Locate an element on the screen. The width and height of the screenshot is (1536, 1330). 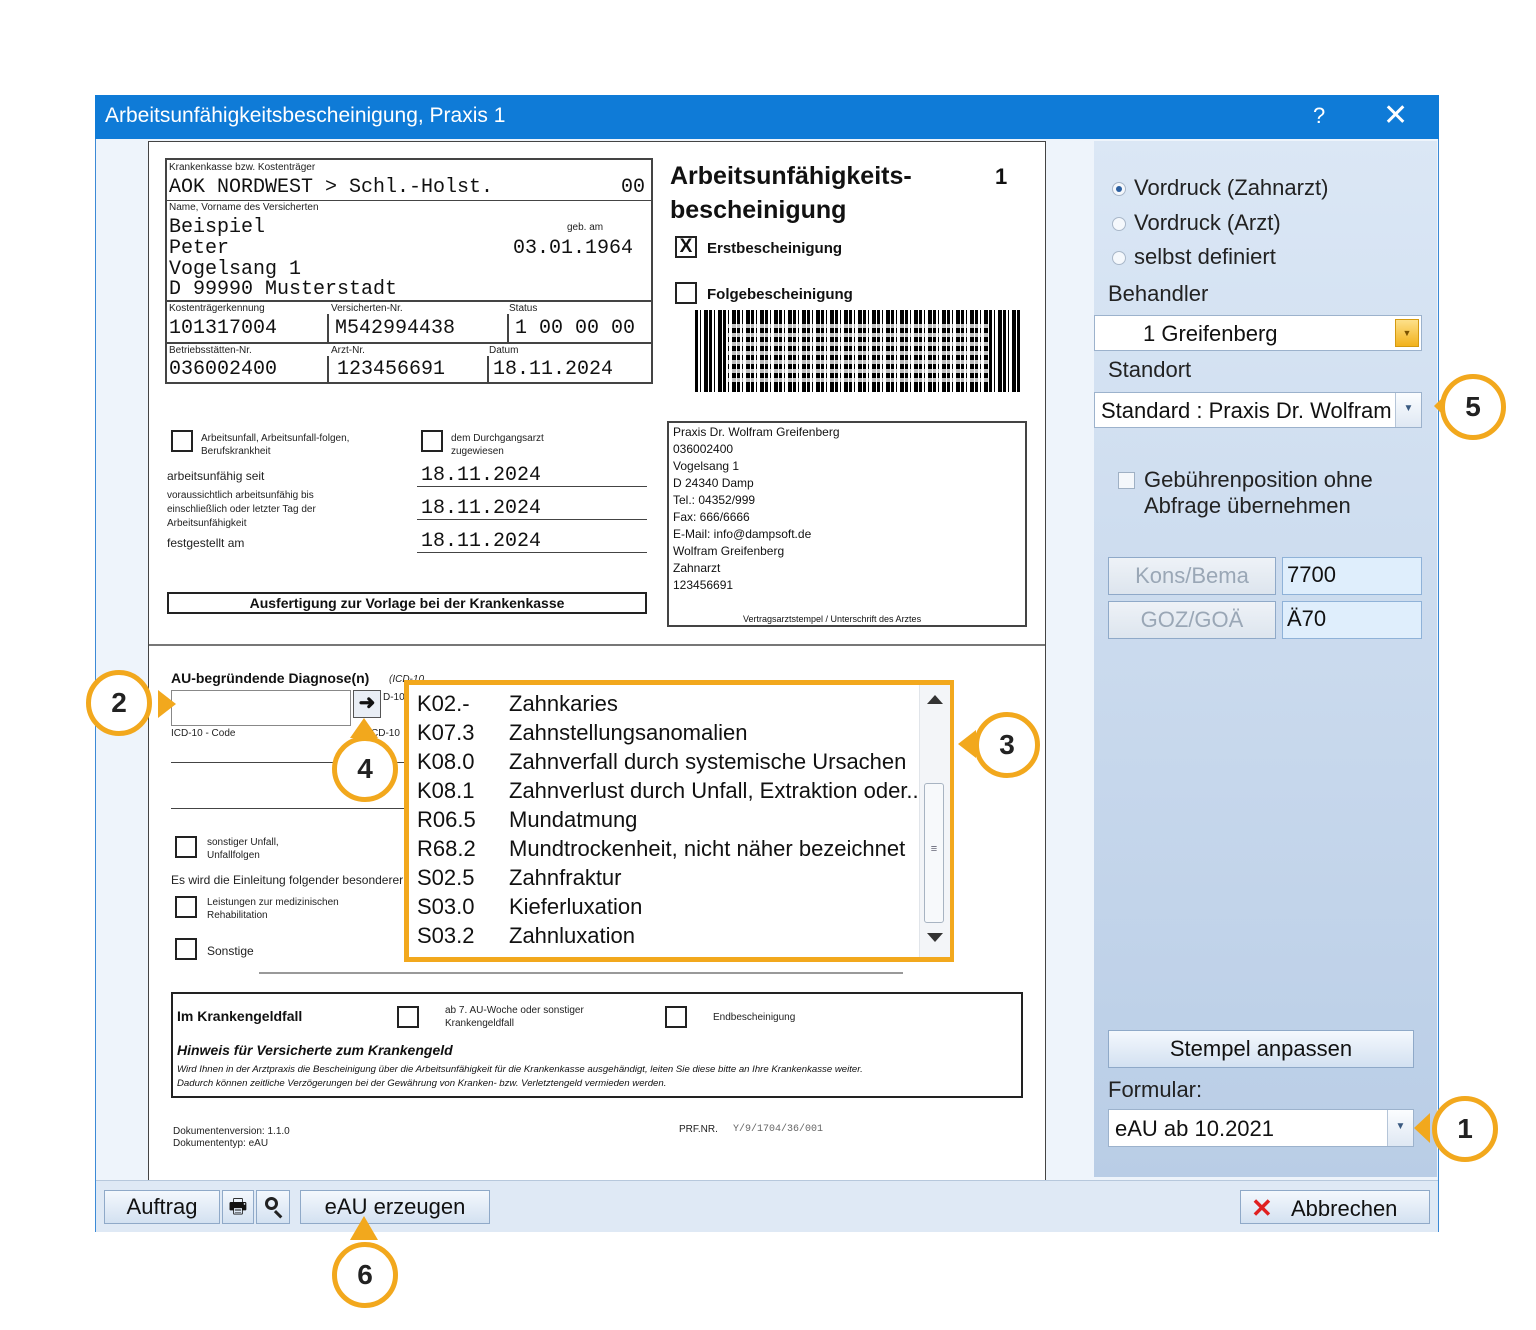
callout-3: 3 is located at coordinates (1007, 745).